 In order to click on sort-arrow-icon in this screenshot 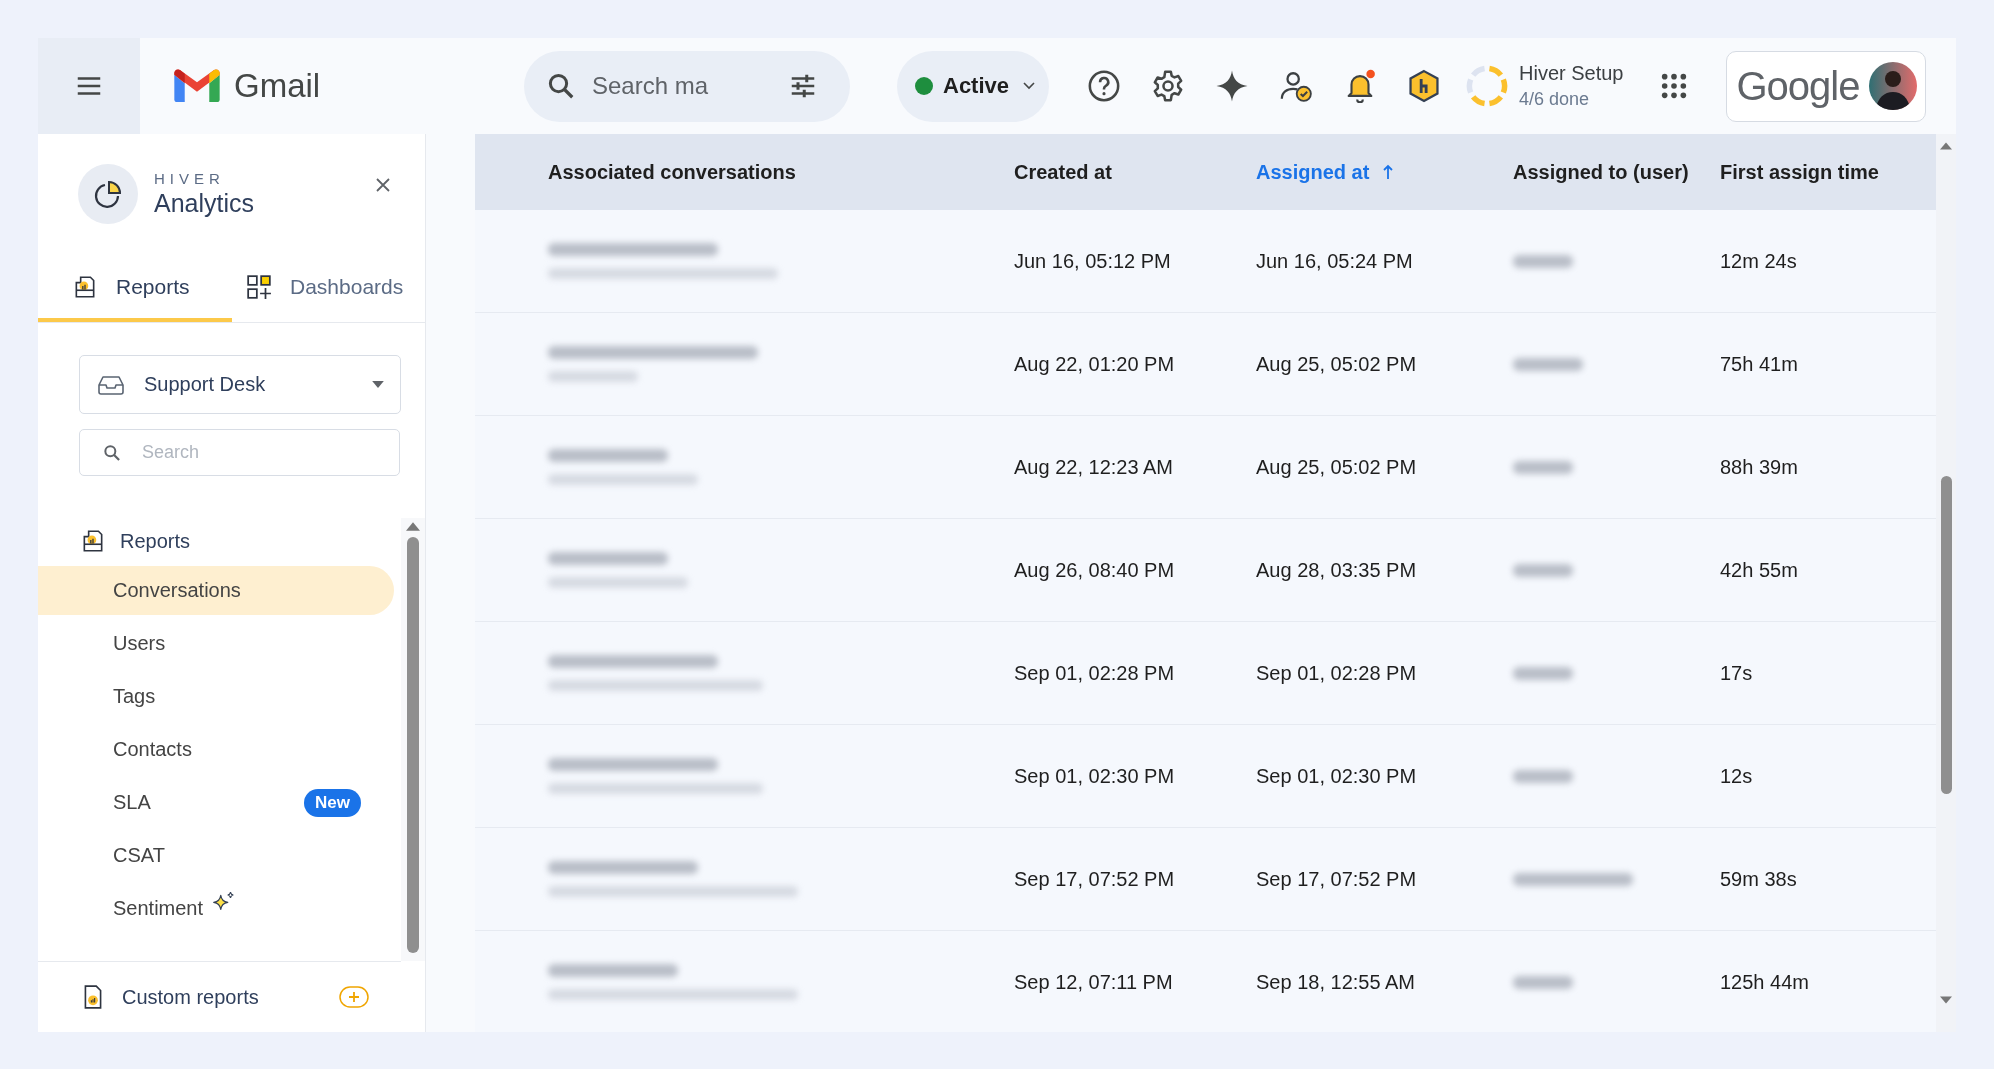, I will do `click(1388, 172)`.